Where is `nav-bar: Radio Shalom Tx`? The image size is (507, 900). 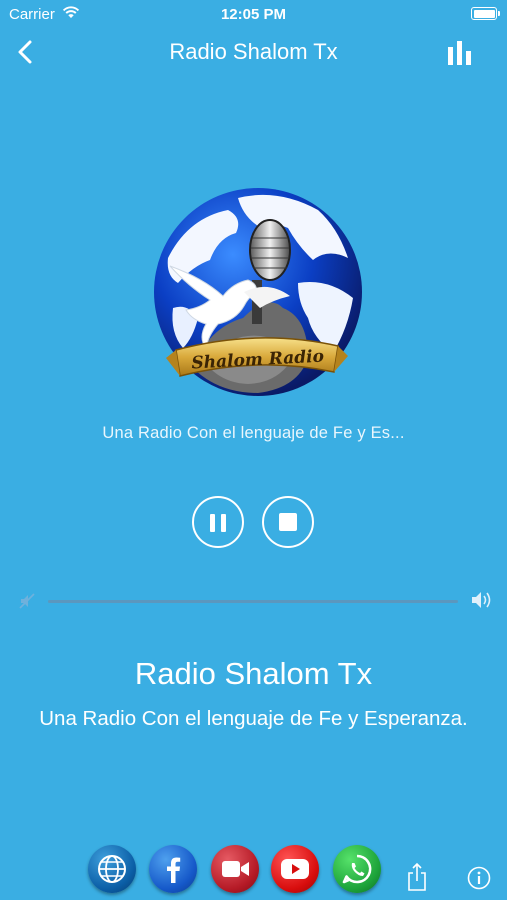 nav-bar: Radio Shalom Tx is located at coordinates (253, 52).